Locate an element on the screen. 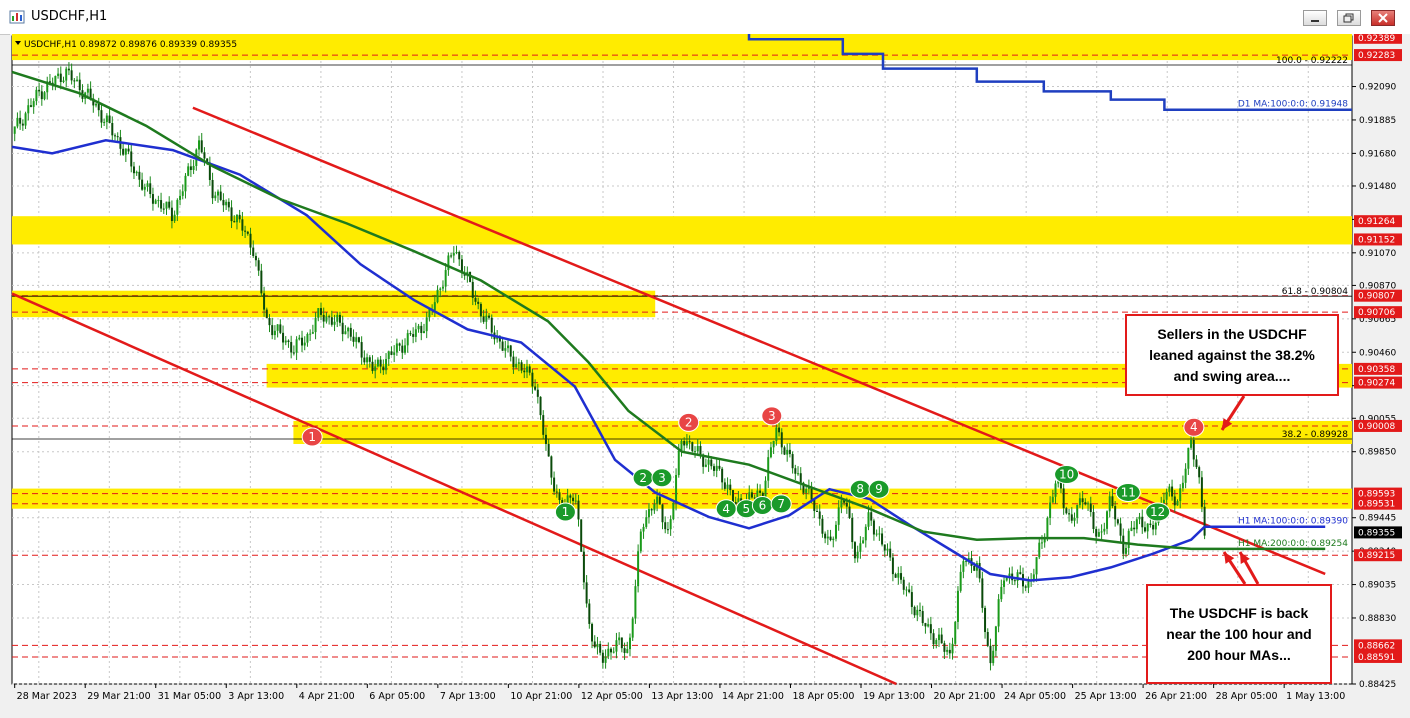 Image resolution: width=1410 pixels, height=718 pixels. wave-marker-label: 4 is located at coordinates (726, 509).